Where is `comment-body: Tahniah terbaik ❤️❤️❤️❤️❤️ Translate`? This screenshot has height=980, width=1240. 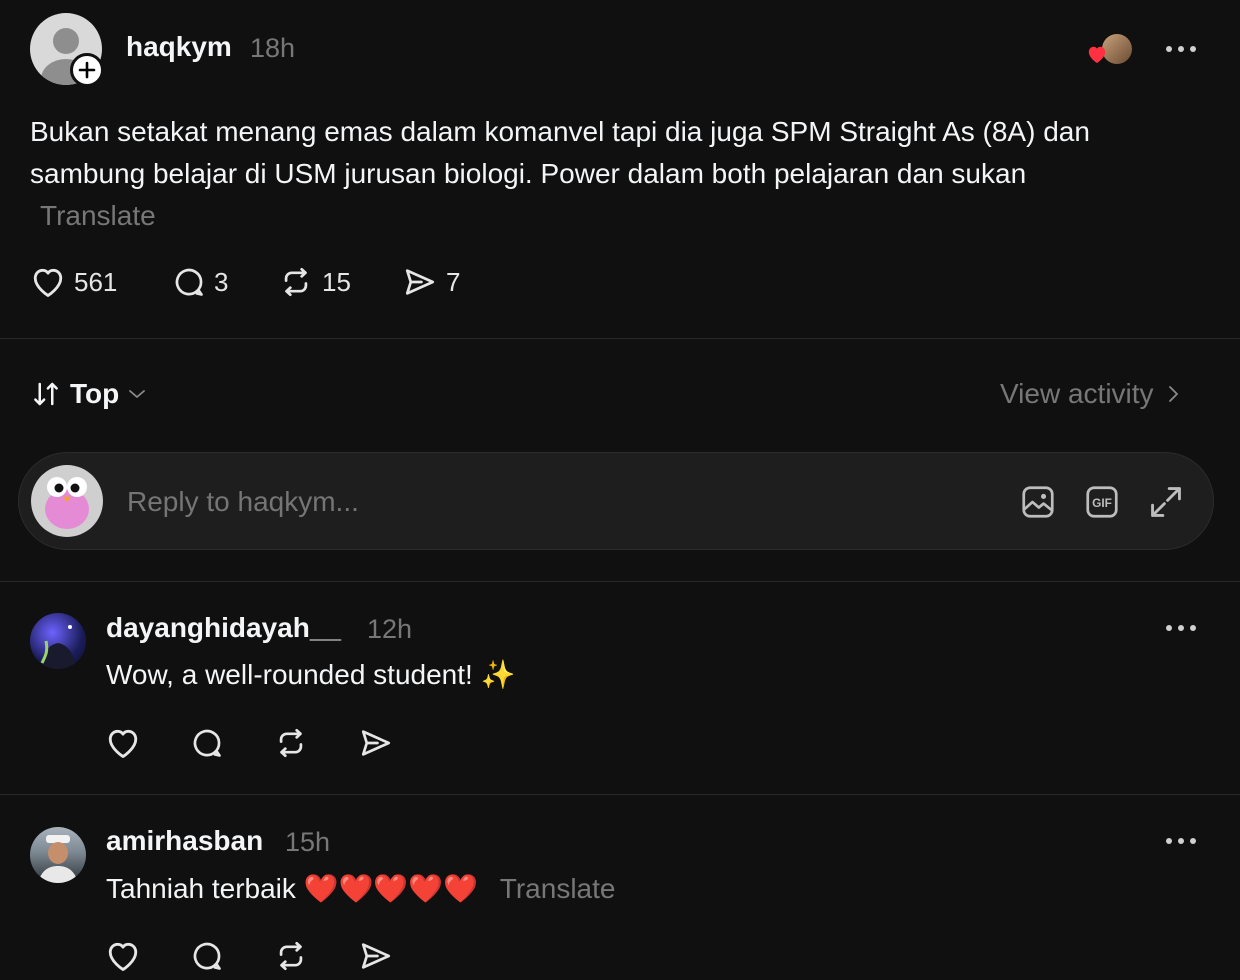
comment-body: Tahniah terbaik ❤️❤️❤️❤️❤️ Translate is located at coordinates (360, 888).